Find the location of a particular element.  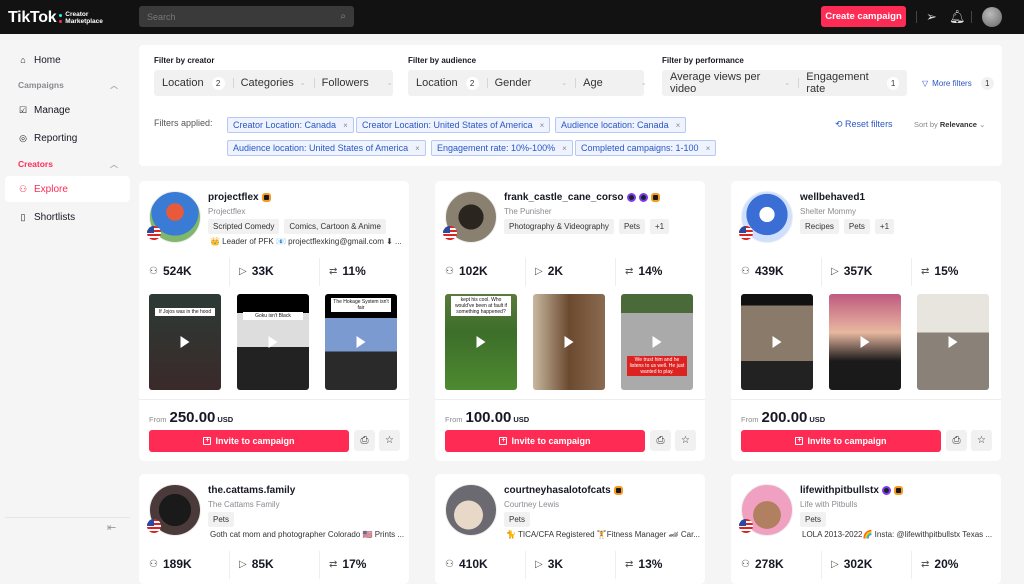

creator-username: courtneyhasalotofcats is located at coordinates (557, 490).